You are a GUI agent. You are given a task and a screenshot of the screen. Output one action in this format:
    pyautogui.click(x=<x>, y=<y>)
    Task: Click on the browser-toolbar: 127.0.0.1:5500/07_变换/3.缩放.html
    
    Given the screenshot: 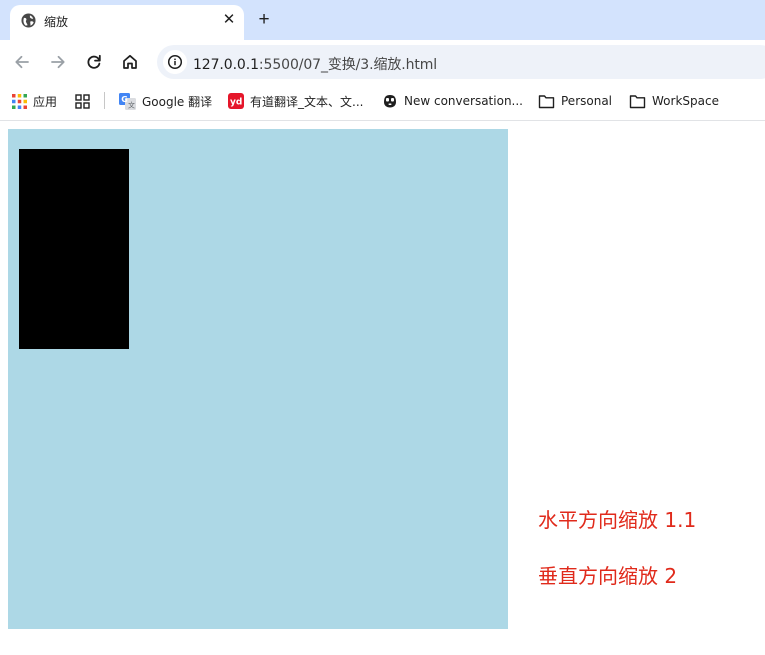 What is the action you would take?
    pyautogui.click(x=382, y=62)
    